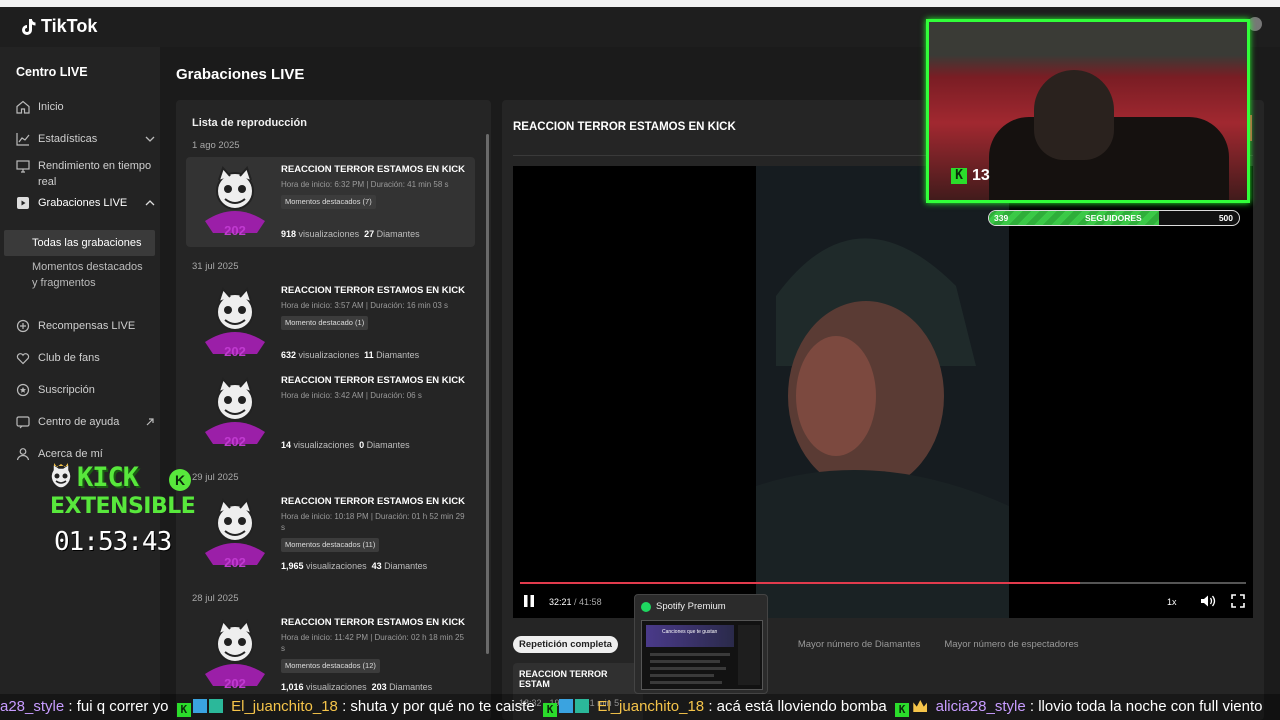  I want to click on playlist-title: Lista de reproducción, so click(249, 123).